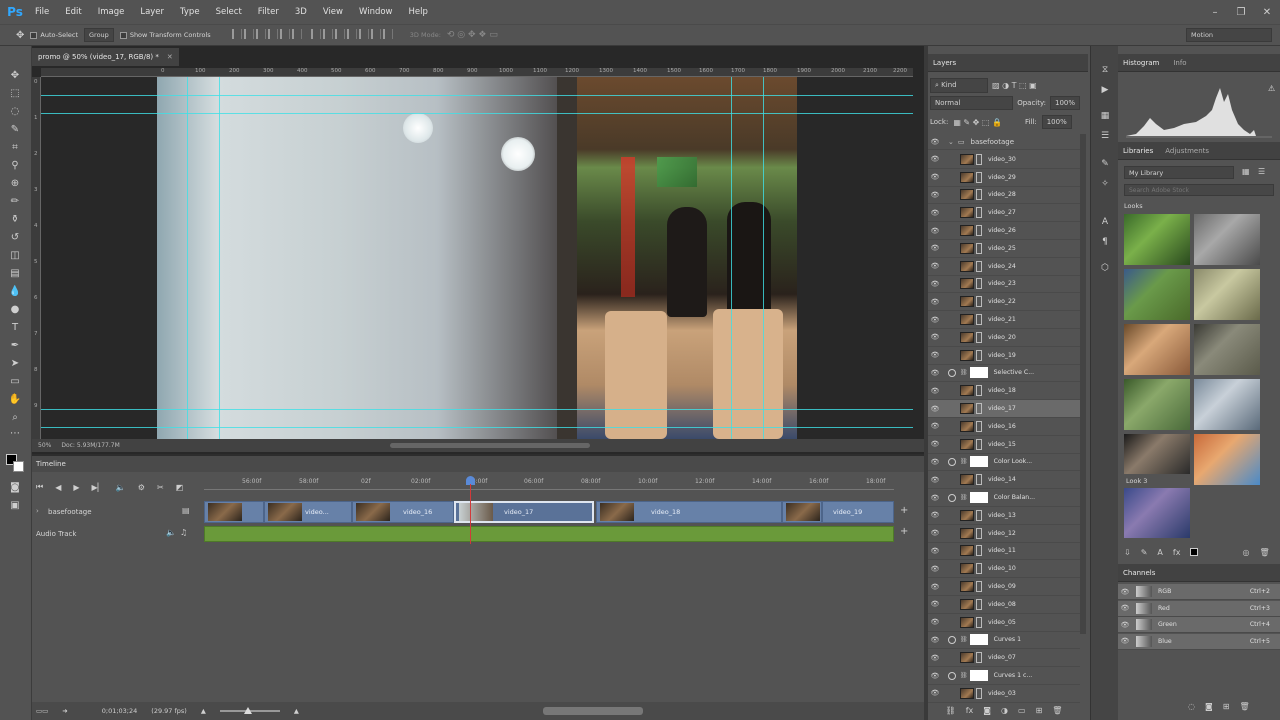 This screenshot has width=1280, height=720. I want to click on layer-group-row: 👁 ⌄ ▭ basefootage, so click(1004, 142).